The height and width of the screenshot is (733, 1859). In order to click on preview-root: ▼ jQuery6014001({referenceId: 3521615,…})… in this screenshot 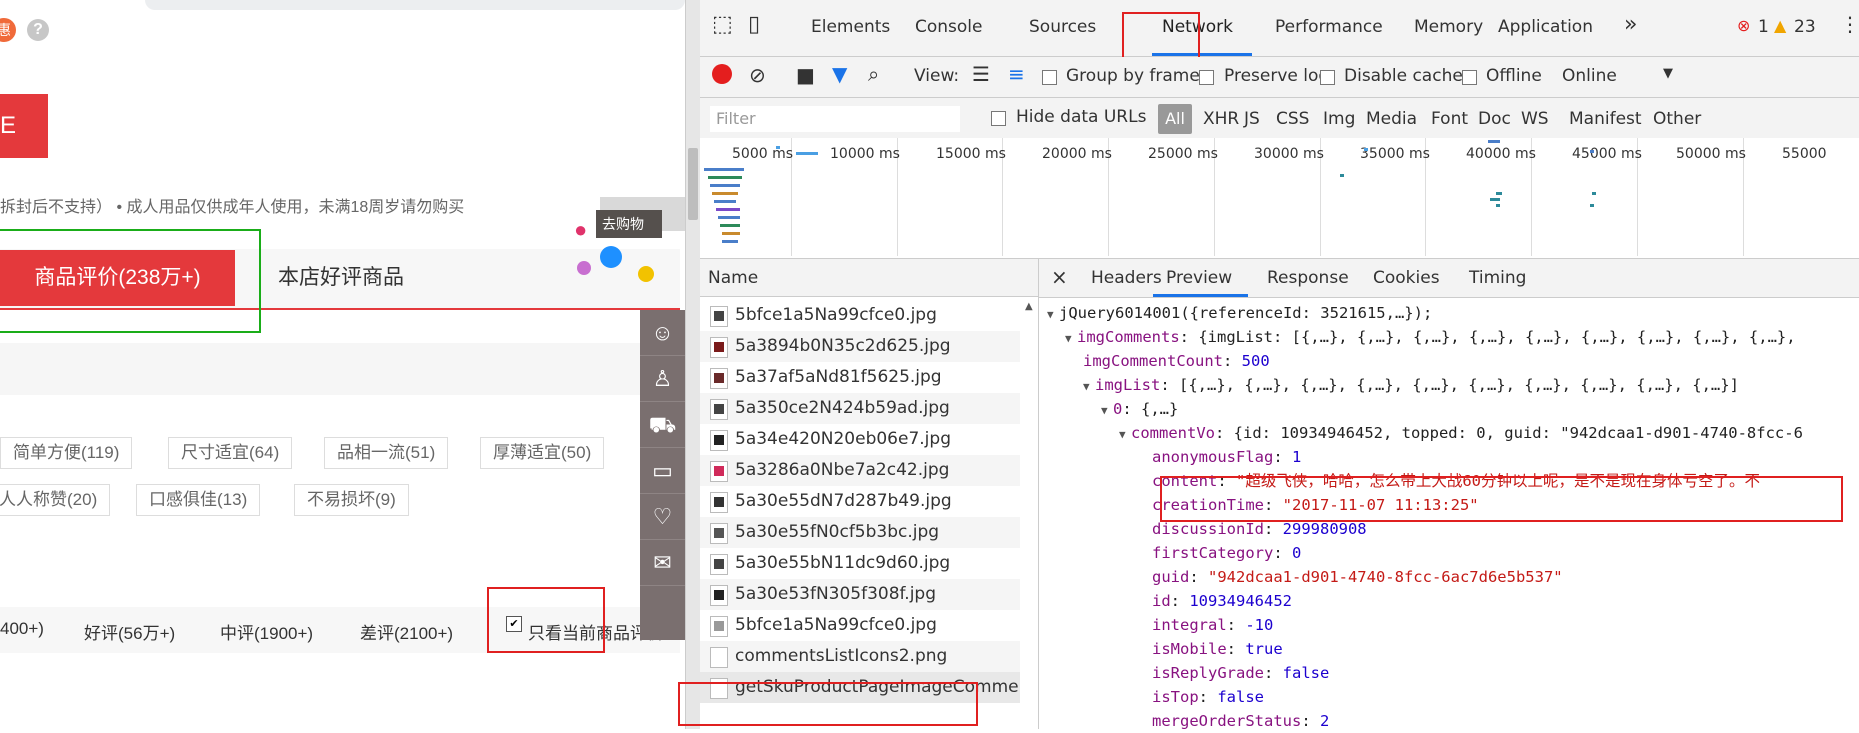, I will do `click(1239, 313)`.